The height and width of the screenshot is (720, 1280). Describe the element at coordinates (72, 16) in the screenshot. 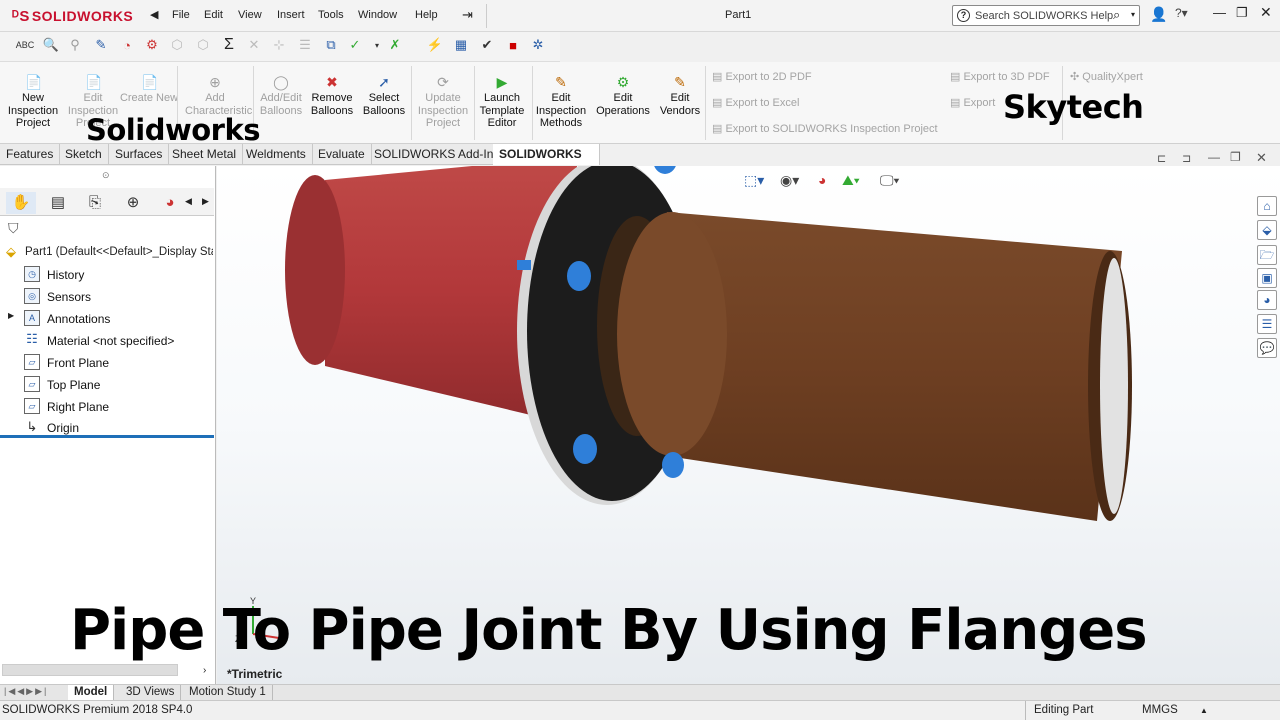

I see `solidworks-logo: ᴰS SOLIDWORKS` at that location.